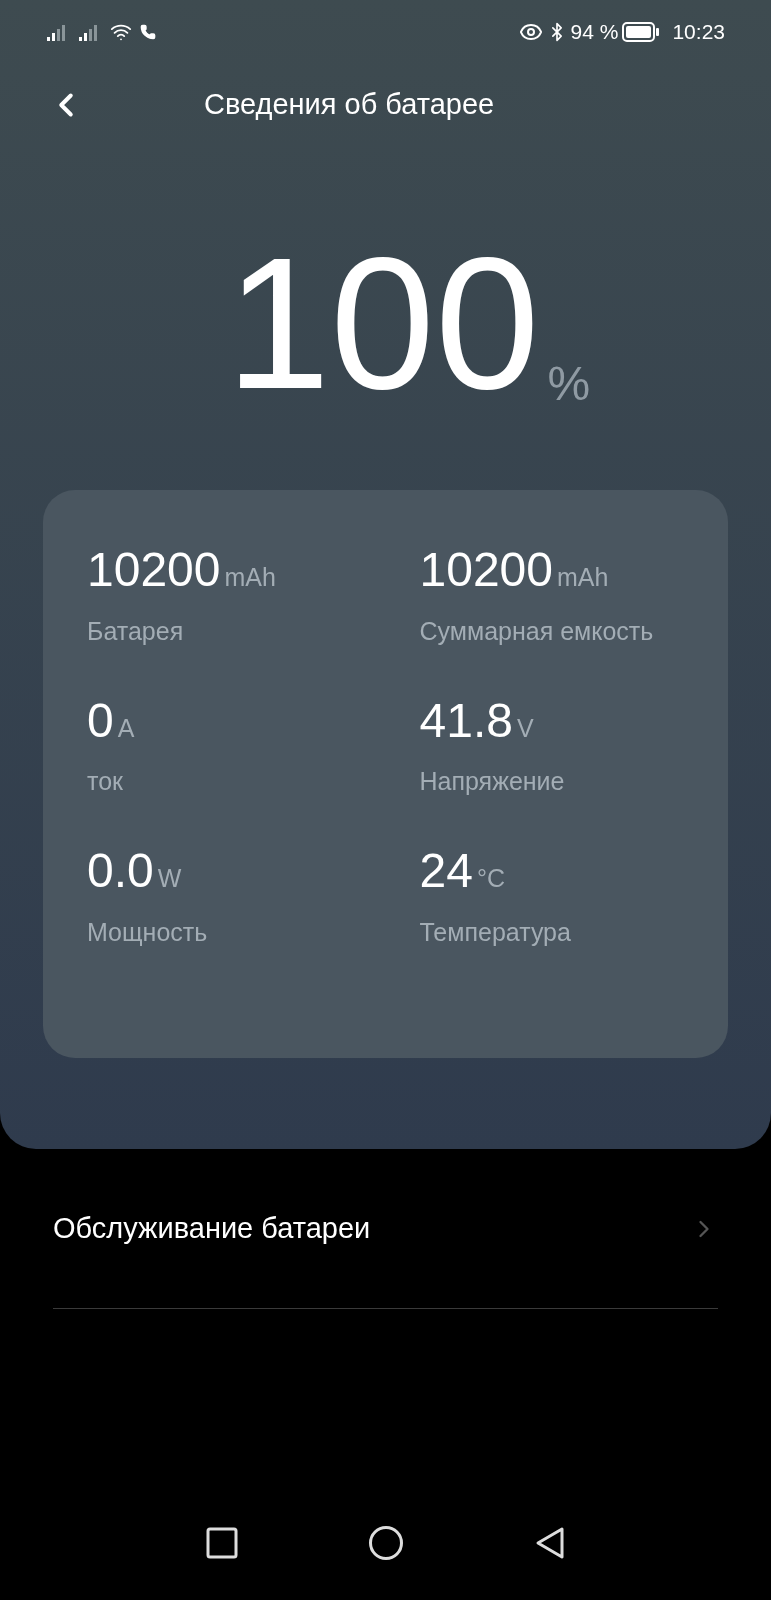 The image size is (771, 1600). I want to click on charge-percent: 100, so click(382, 323).